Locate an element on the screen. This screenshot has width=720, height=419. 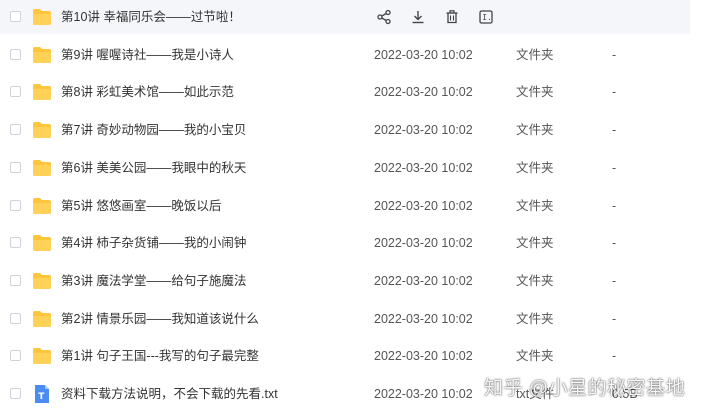
file-row: 第10讲 幸福同乐会——过节啦！ I. is located at coordinates (345, 17).